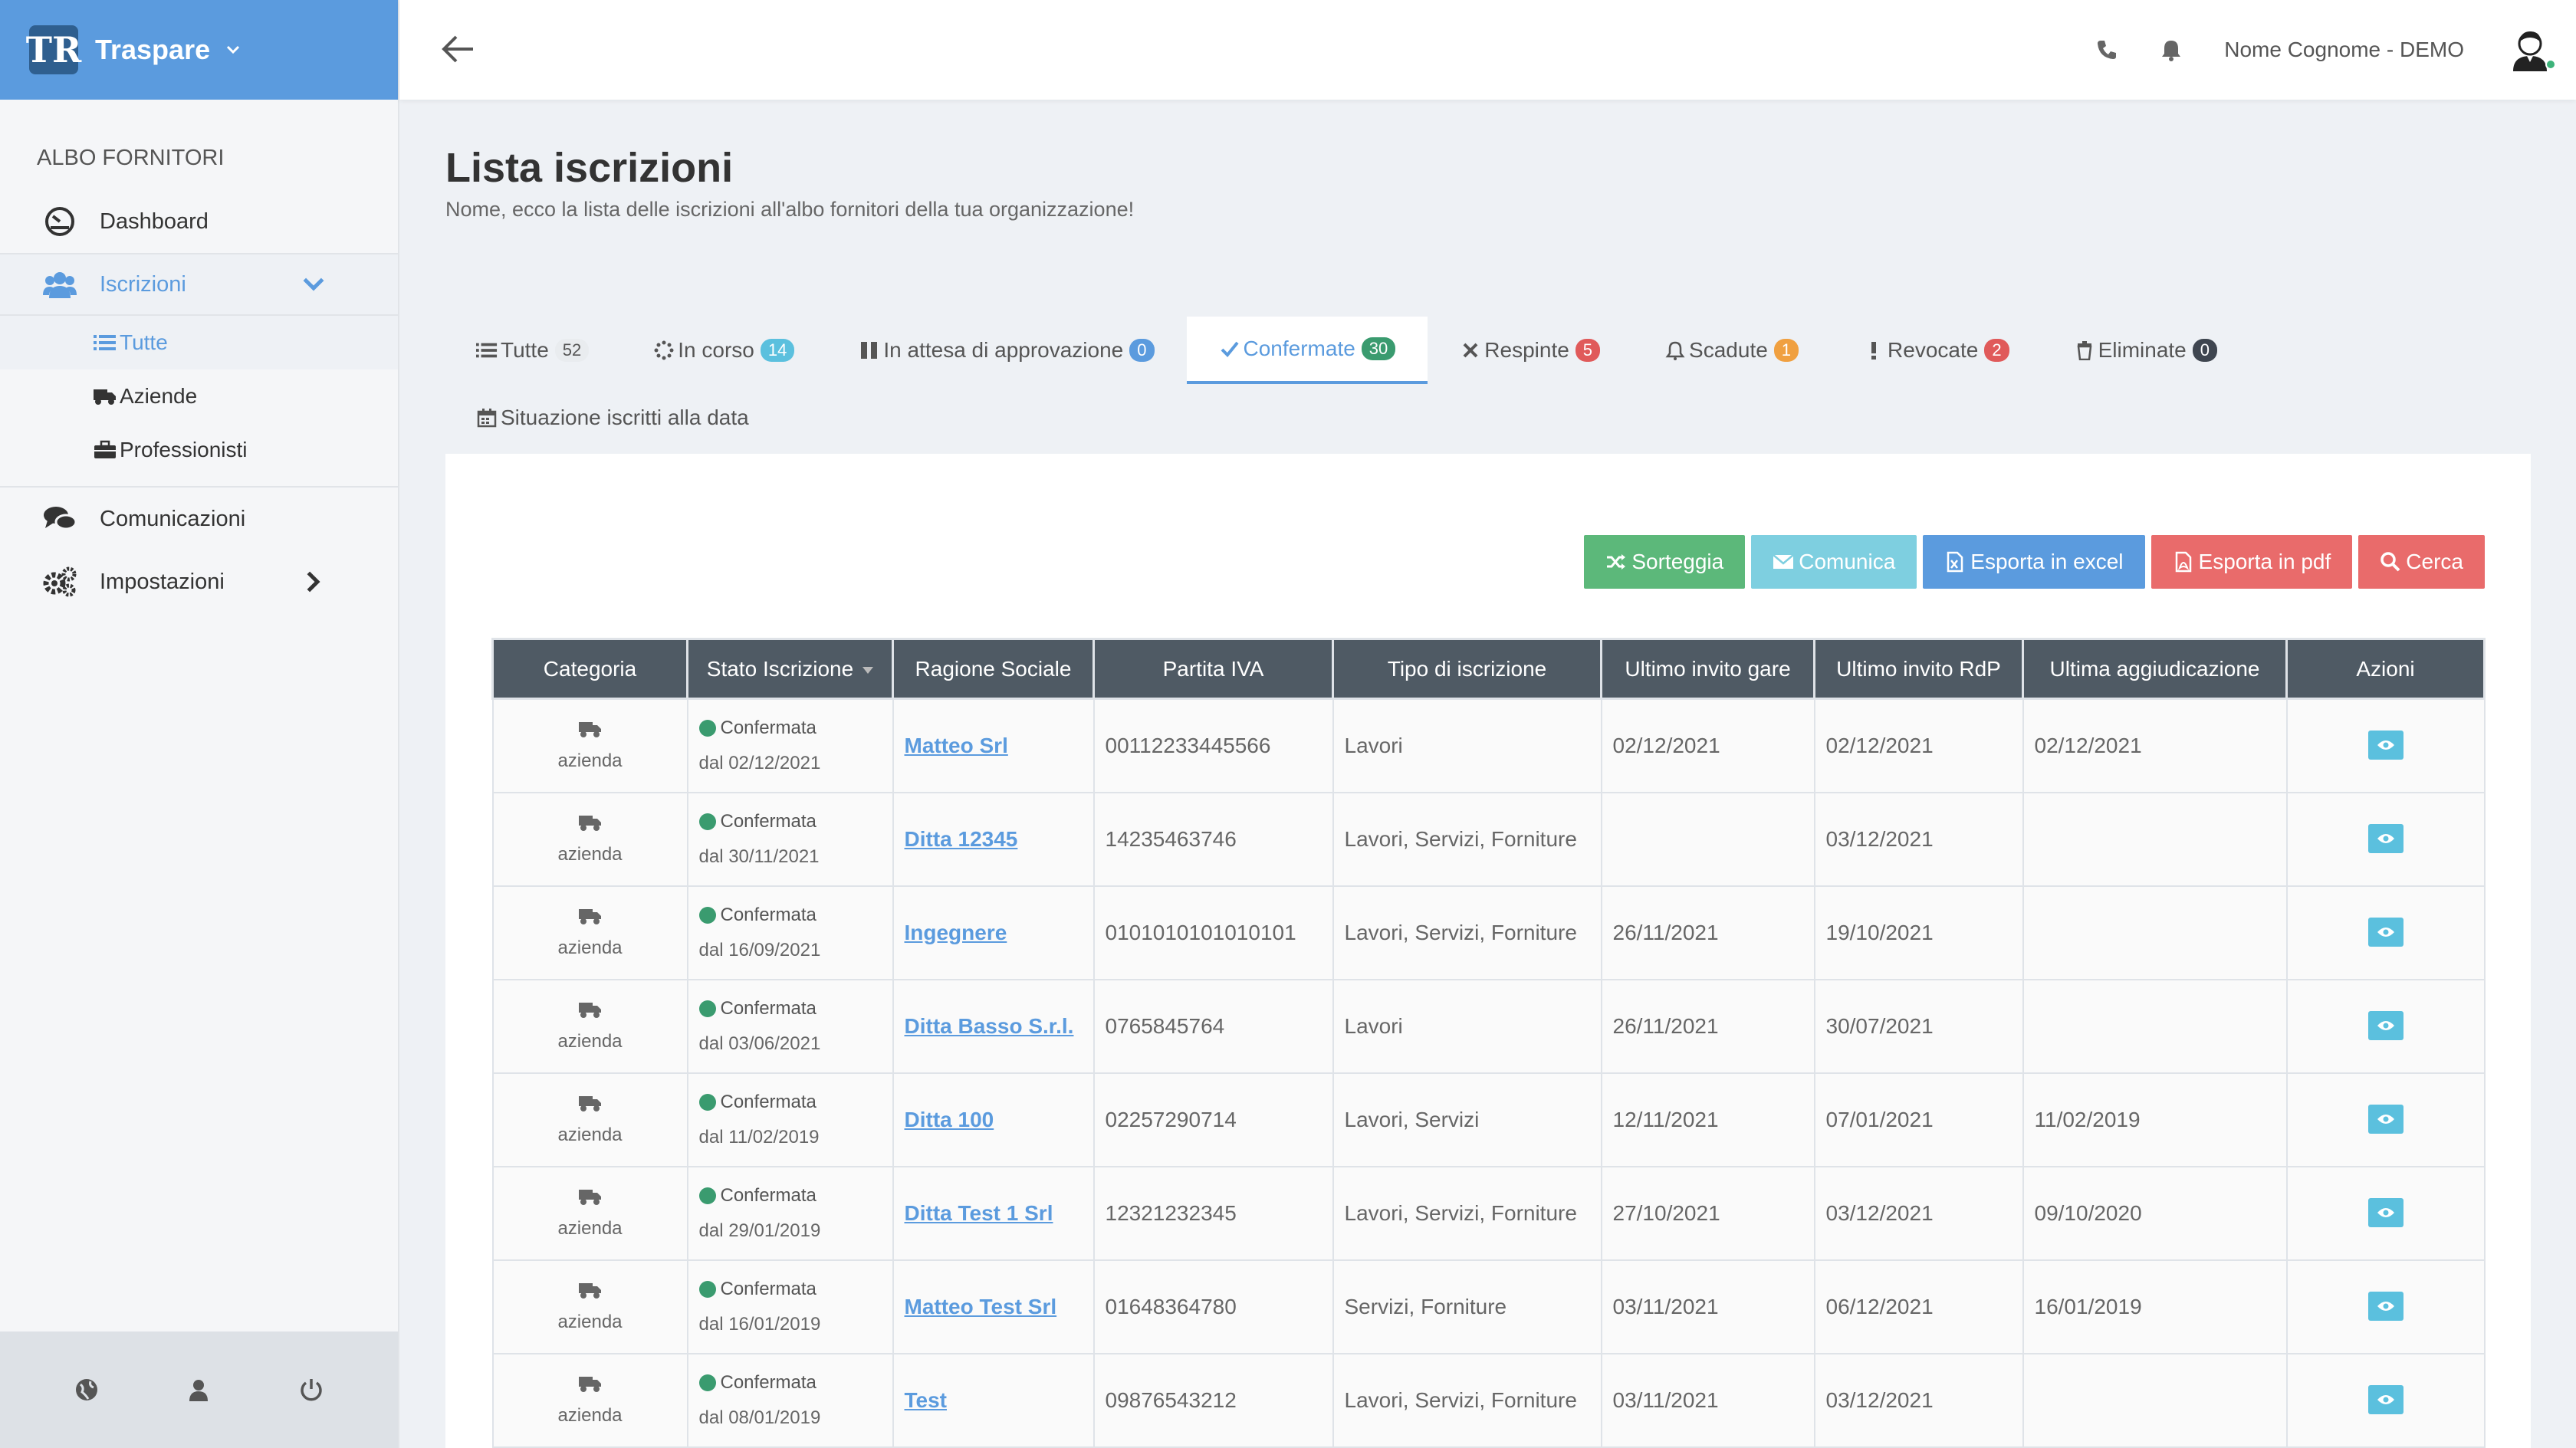  I want to click on tab-revocate: Revocate 2, so click(1937, 350).